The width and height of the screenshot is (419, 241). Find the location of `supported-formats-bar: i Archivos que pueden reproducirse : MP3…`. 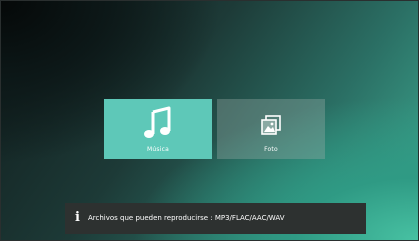

supported-formats-bar: i Archivos que pueden reproducirse : MP3… is located at coordinates (215, 218).